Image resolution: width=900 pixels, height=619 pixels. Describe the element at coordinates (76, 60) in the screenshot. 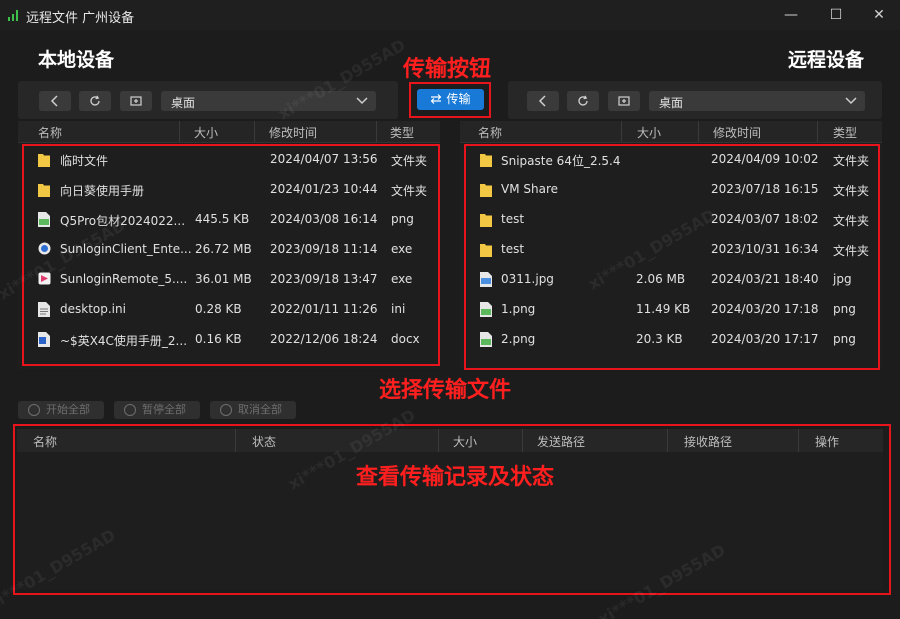

I see `local-device-title: 本地设备` at that location.